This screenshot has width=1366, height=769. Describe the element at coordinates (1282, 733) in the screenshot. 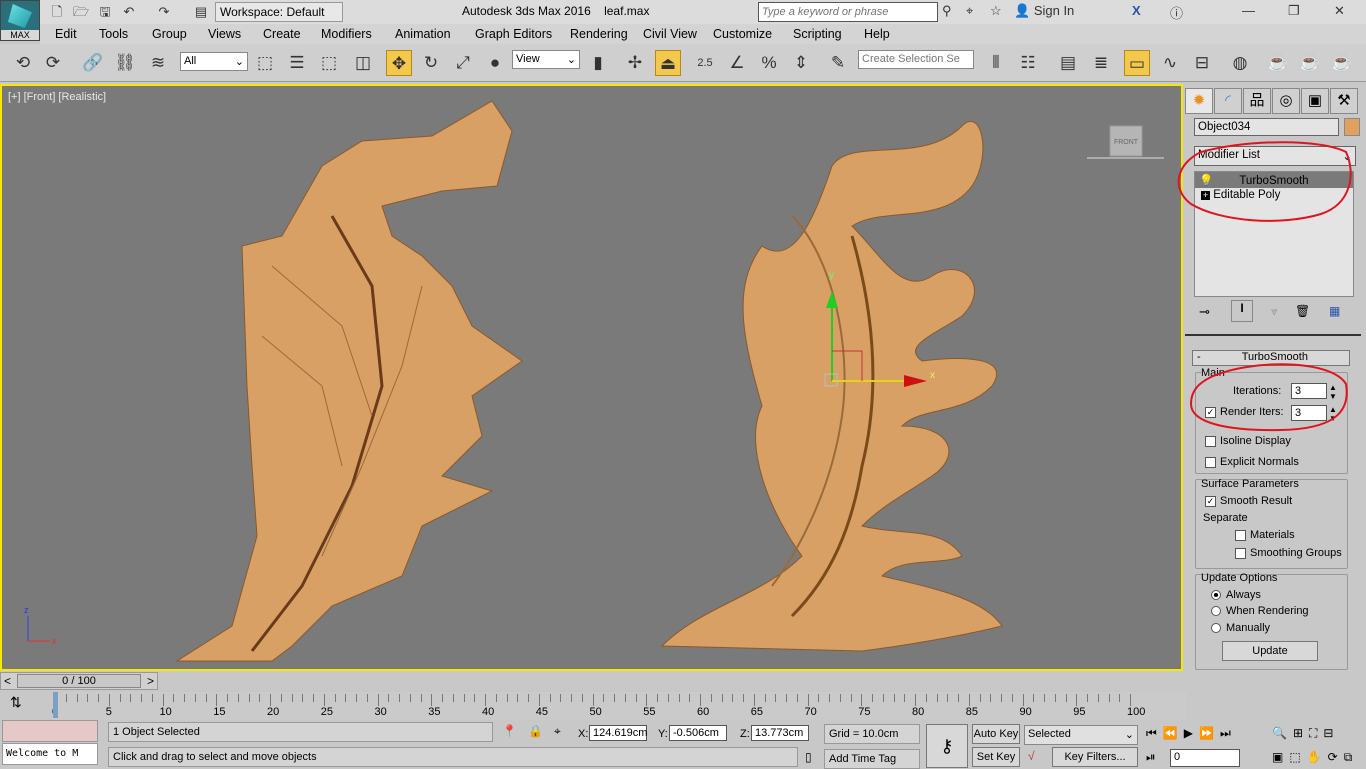

I see `zoom-icon: 🔍` at that location.